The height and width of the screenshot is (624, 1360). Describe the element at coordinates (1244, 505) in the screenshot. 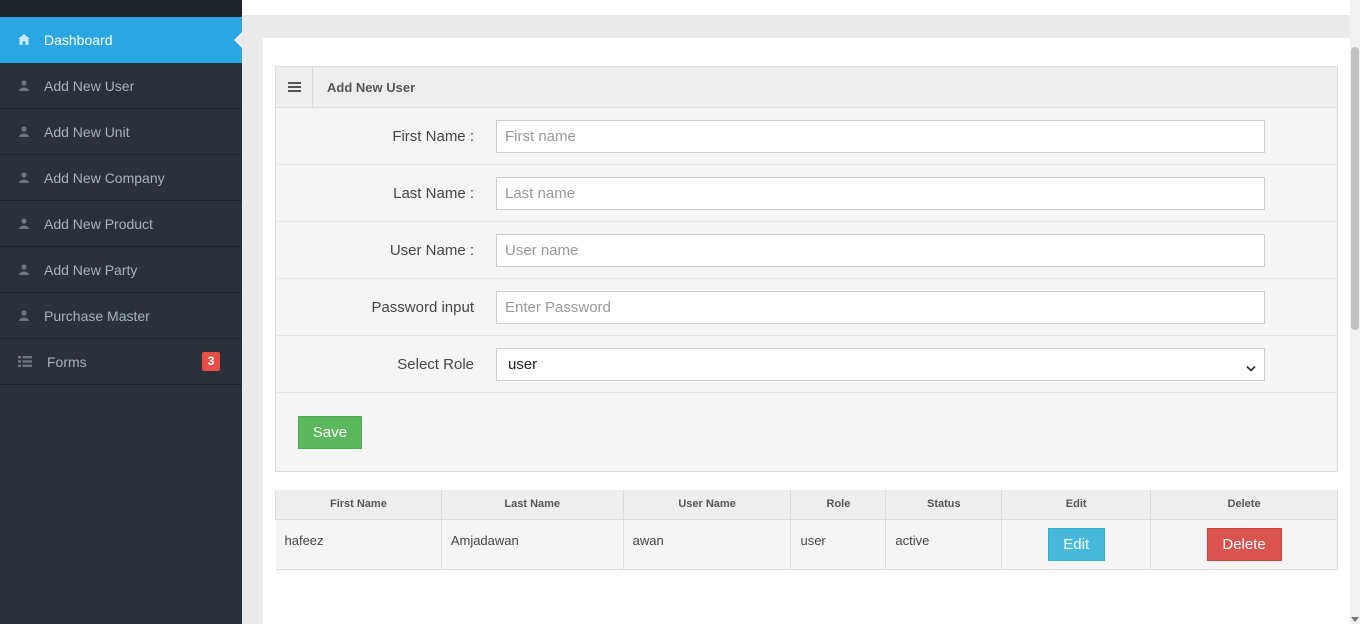

I see `column-header: Delete` at that location.